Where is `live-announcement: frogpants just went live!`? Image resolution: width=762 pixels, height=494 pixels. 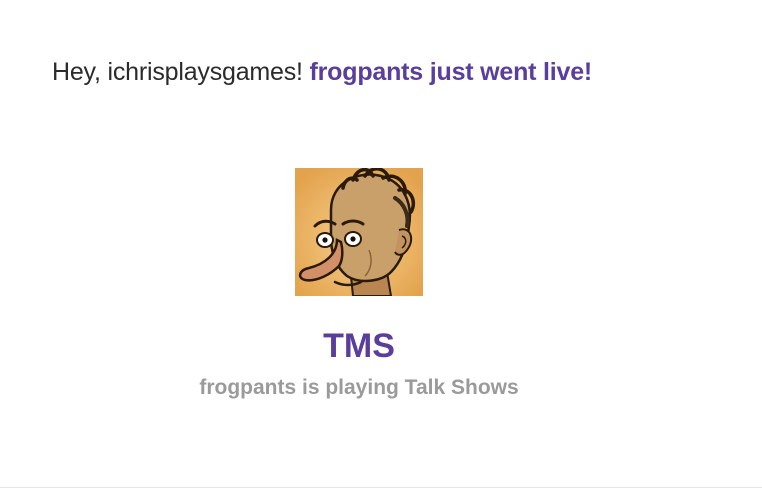
live-announcement: frogpants just went live! is located at coordinates (451, 72).